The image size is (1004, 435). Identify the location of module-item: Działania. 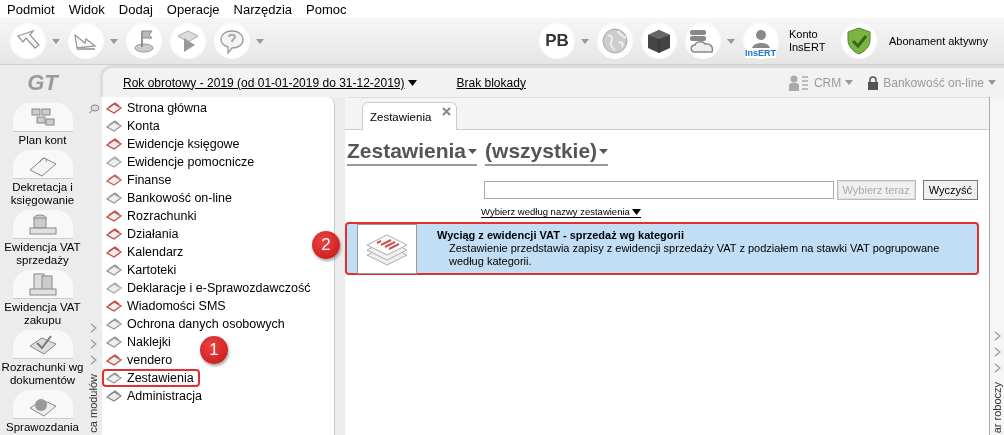
(143, 234).